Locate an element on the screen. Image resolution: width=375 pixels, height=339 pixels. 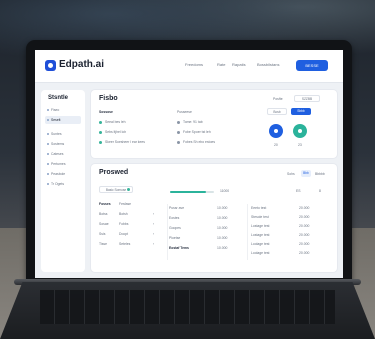
col1-row-2: Sebs ltjhel loh is located at coordinates (116, 132).